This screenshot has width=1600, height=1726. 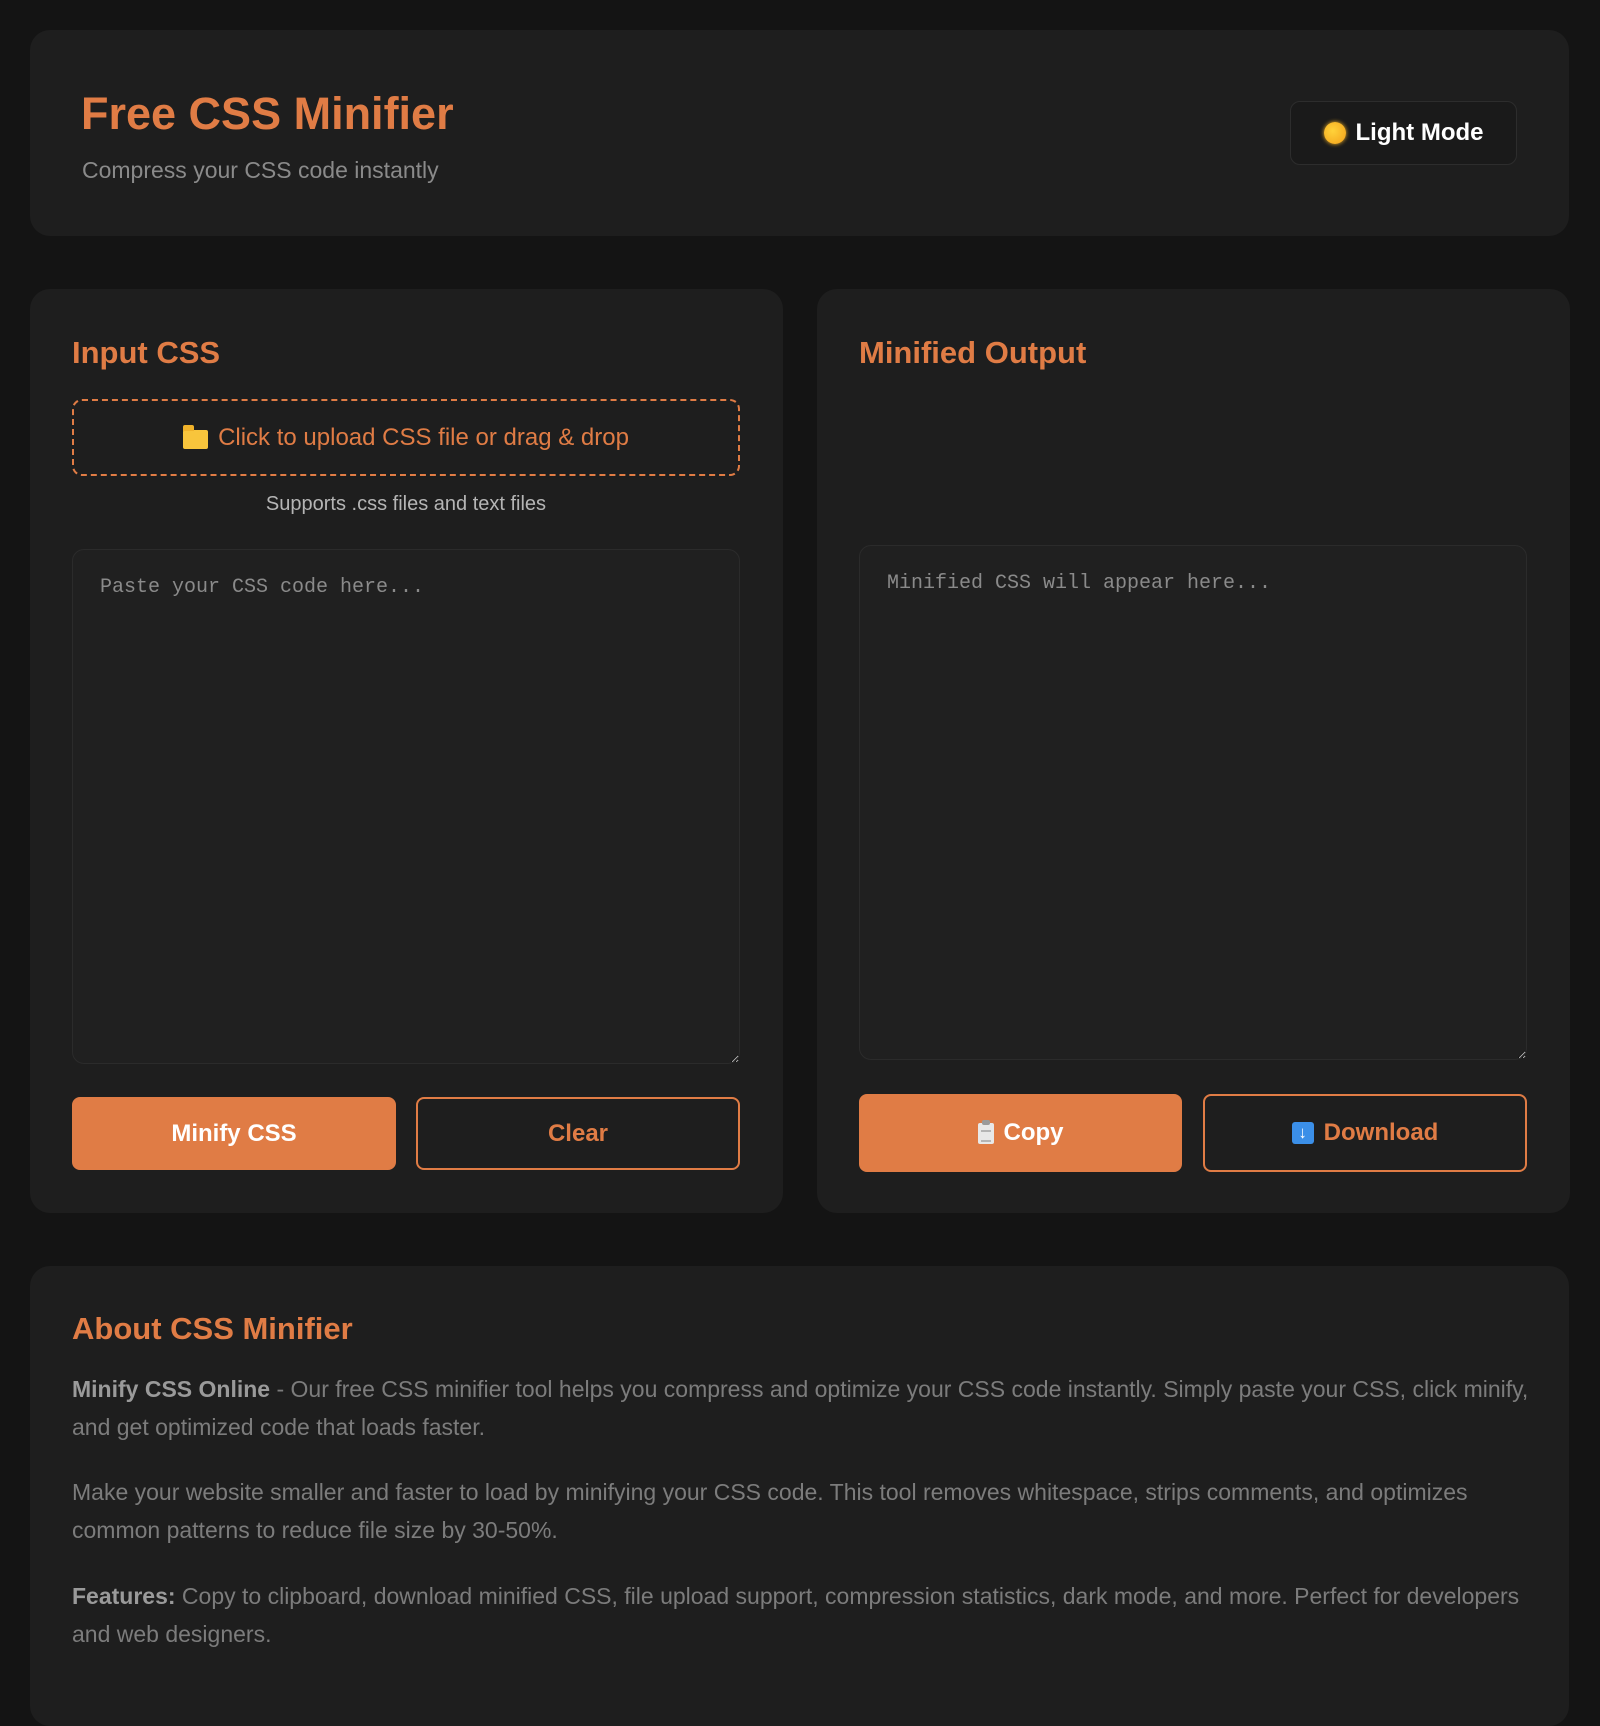 I want to click on copy-button: Copy, so click(x=1020, y=1133).